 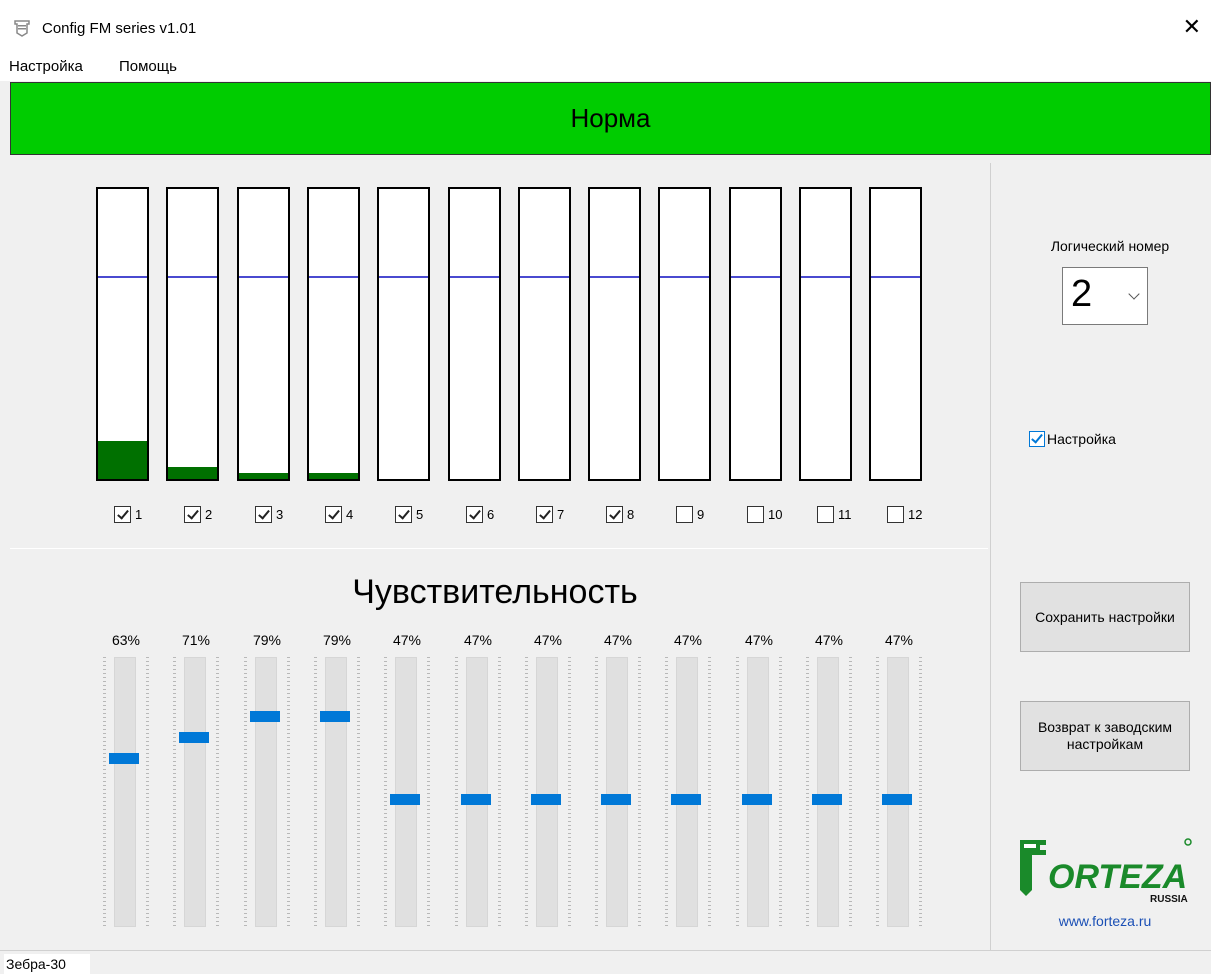 I want to click on sensitivity-value-3: 79%, so click(x=267, y=640).